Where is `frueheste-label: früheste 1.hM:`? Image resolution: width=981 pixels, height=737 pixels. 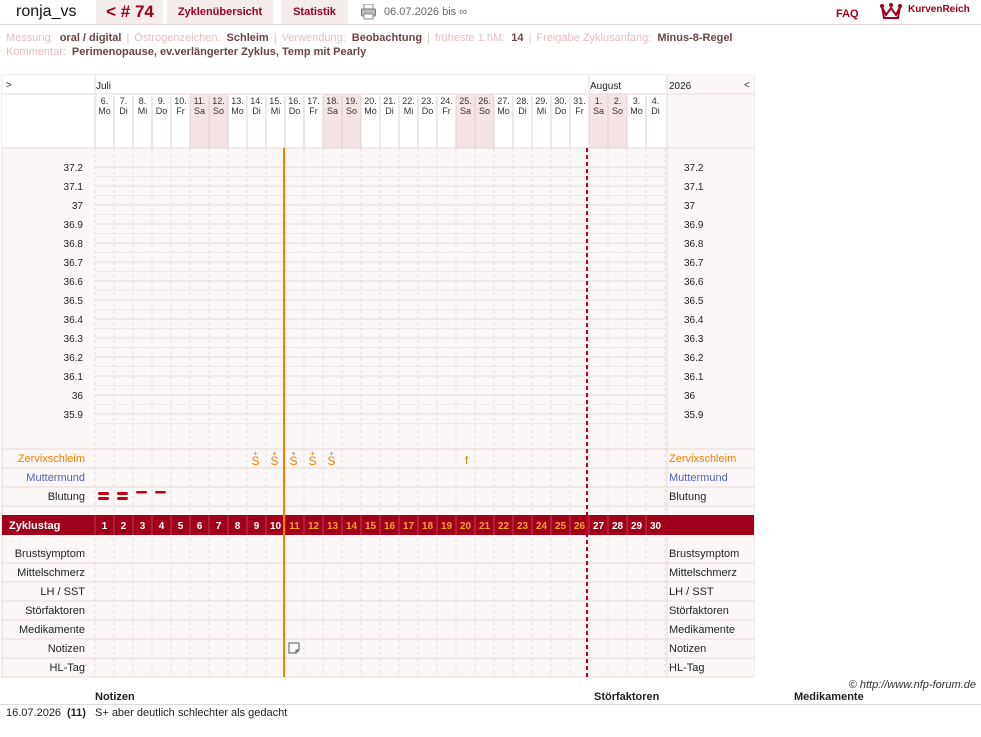
frueheste-label: früheste 1.hM: is located at coordinates (470, 38).